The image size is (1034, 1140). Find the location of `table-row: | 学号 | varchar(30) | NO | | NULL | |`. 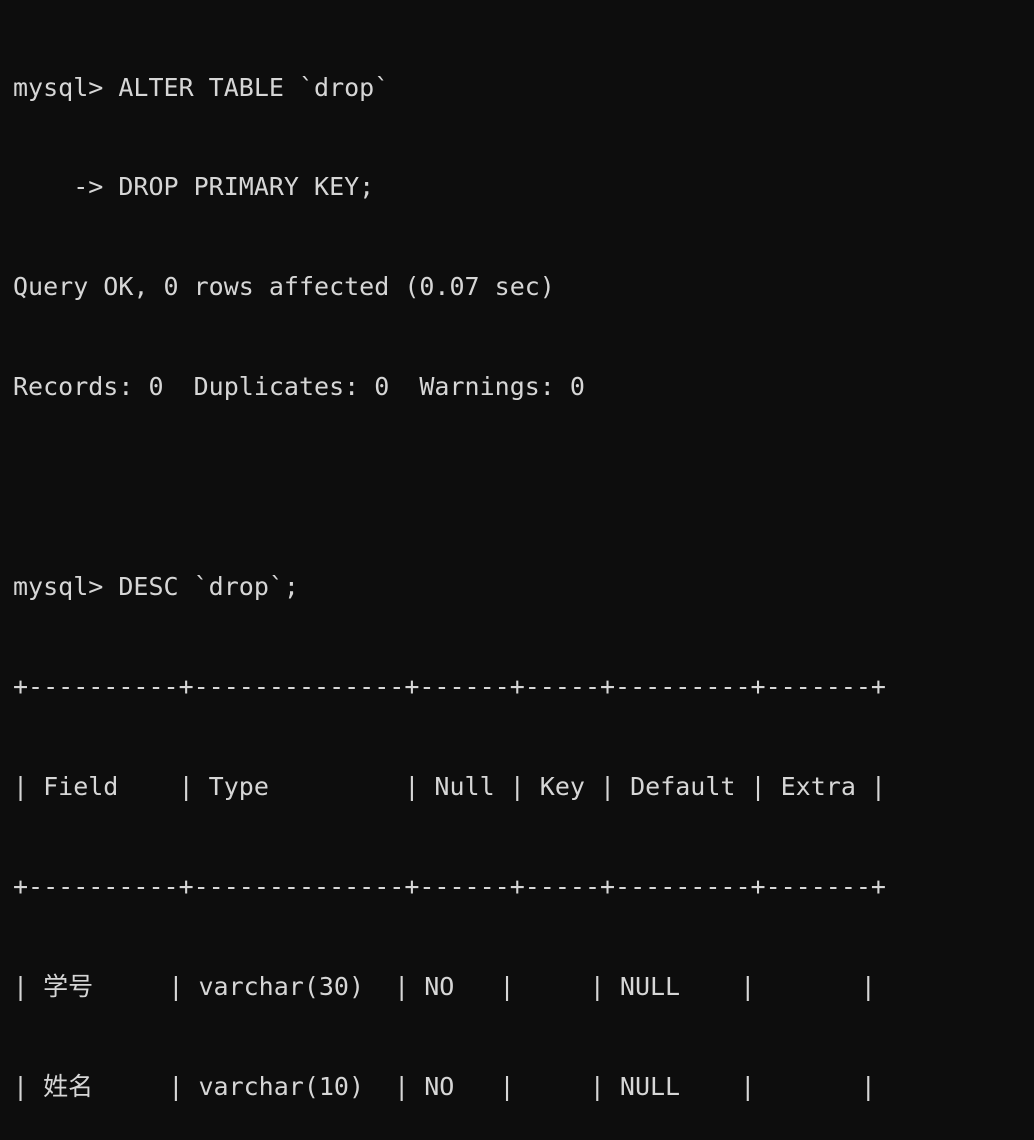

table-row: | 学号 | varchar(30) | NO | | NULL | | is located at coordinates (444, 986).